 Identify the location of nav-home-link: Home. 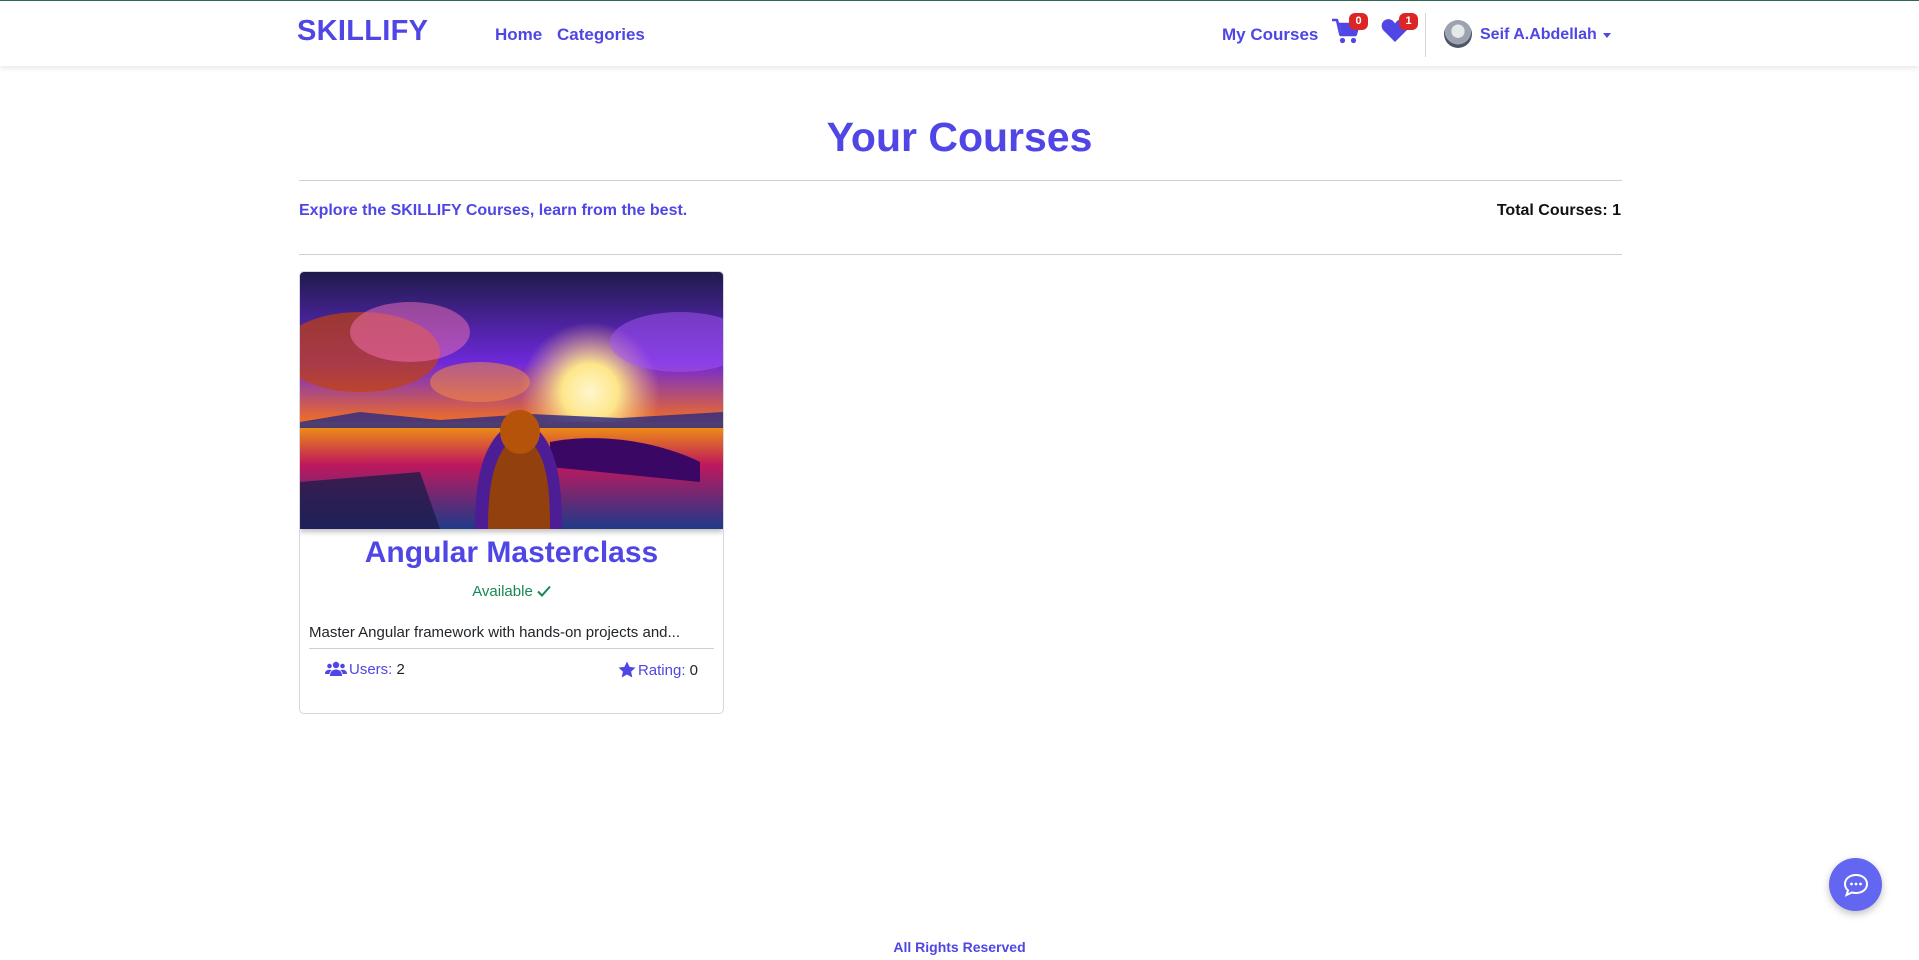
(518, 35).